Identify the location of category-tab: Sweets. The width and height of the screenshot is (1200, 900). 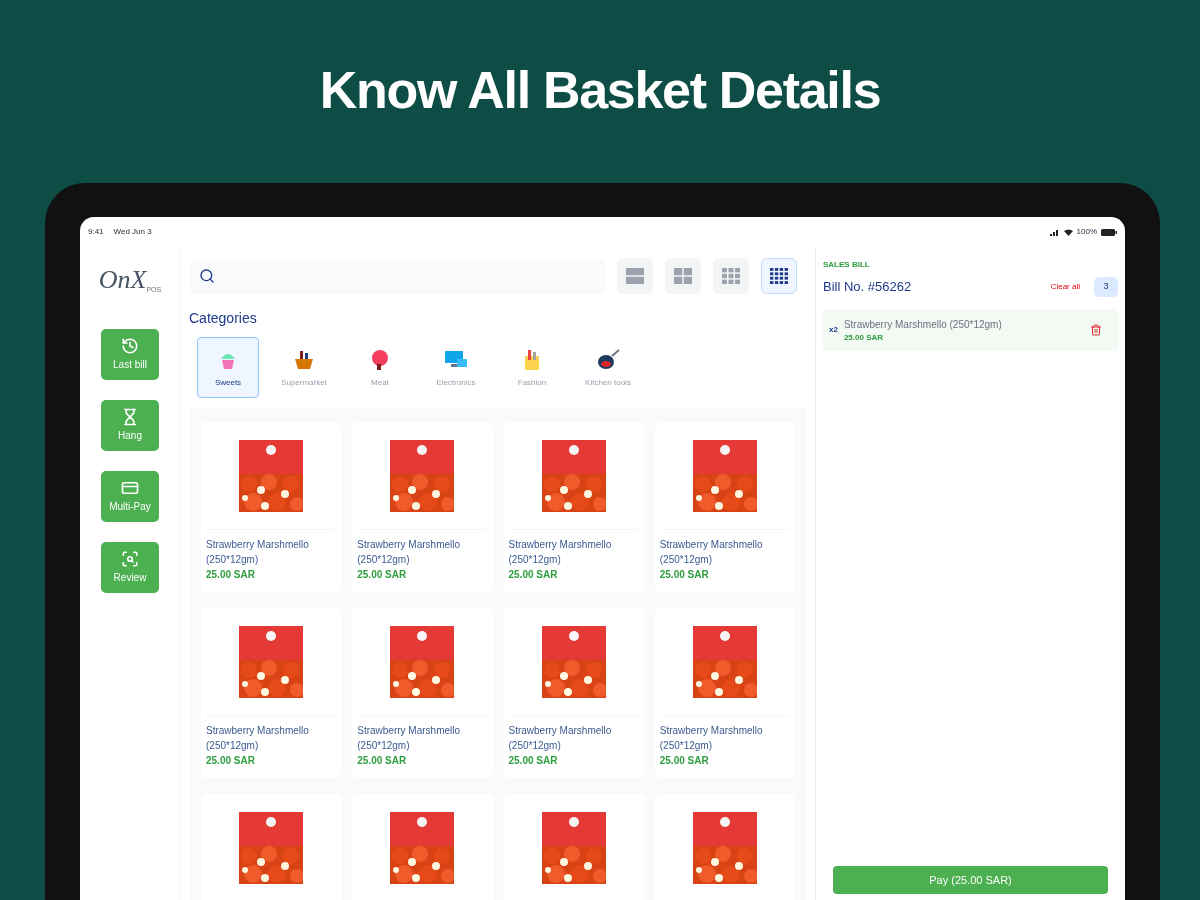
(228, 367).